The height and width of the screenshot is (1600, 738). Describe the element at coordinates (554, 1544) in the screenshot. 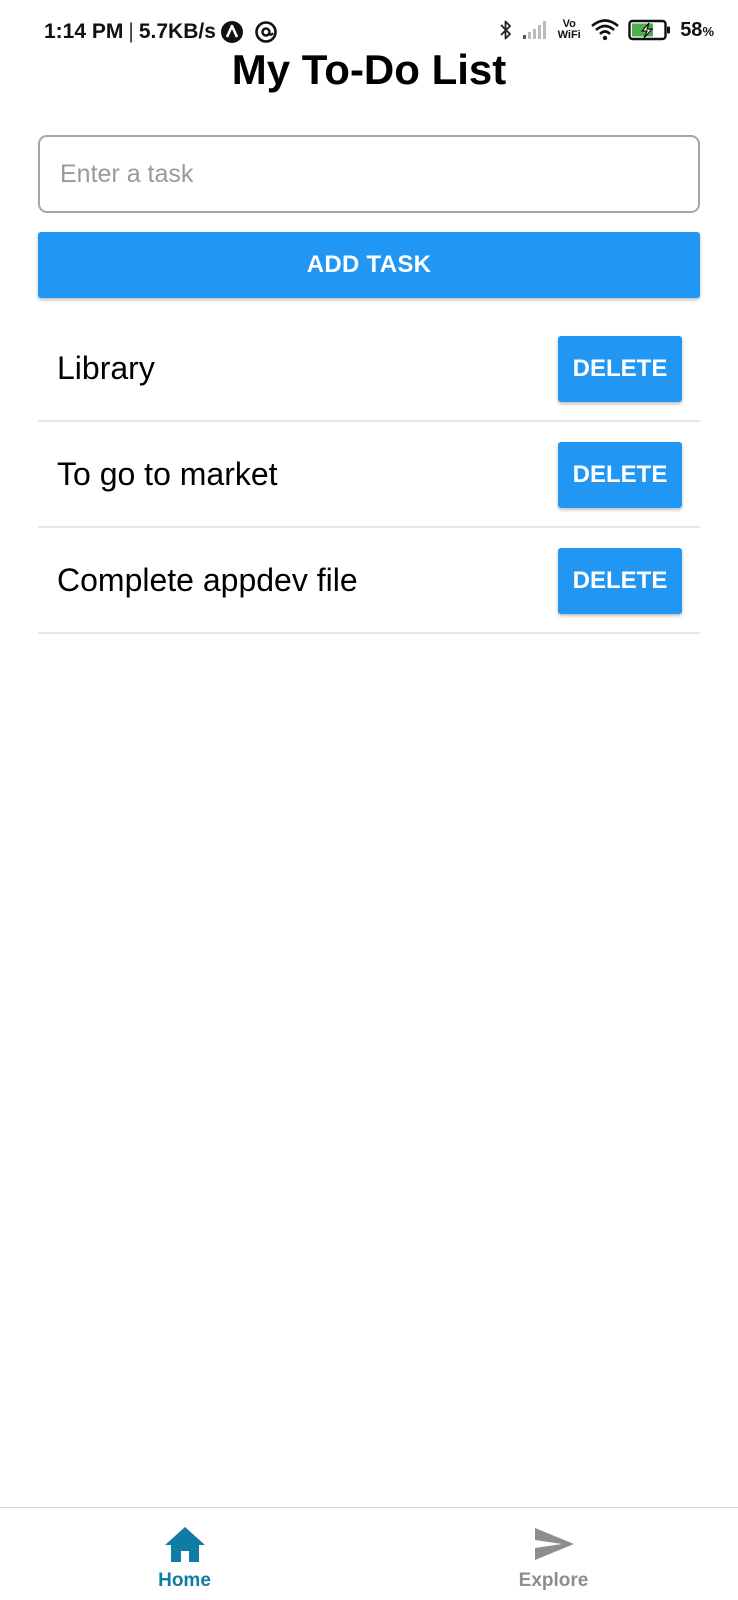

I see `send-icon` at that location.